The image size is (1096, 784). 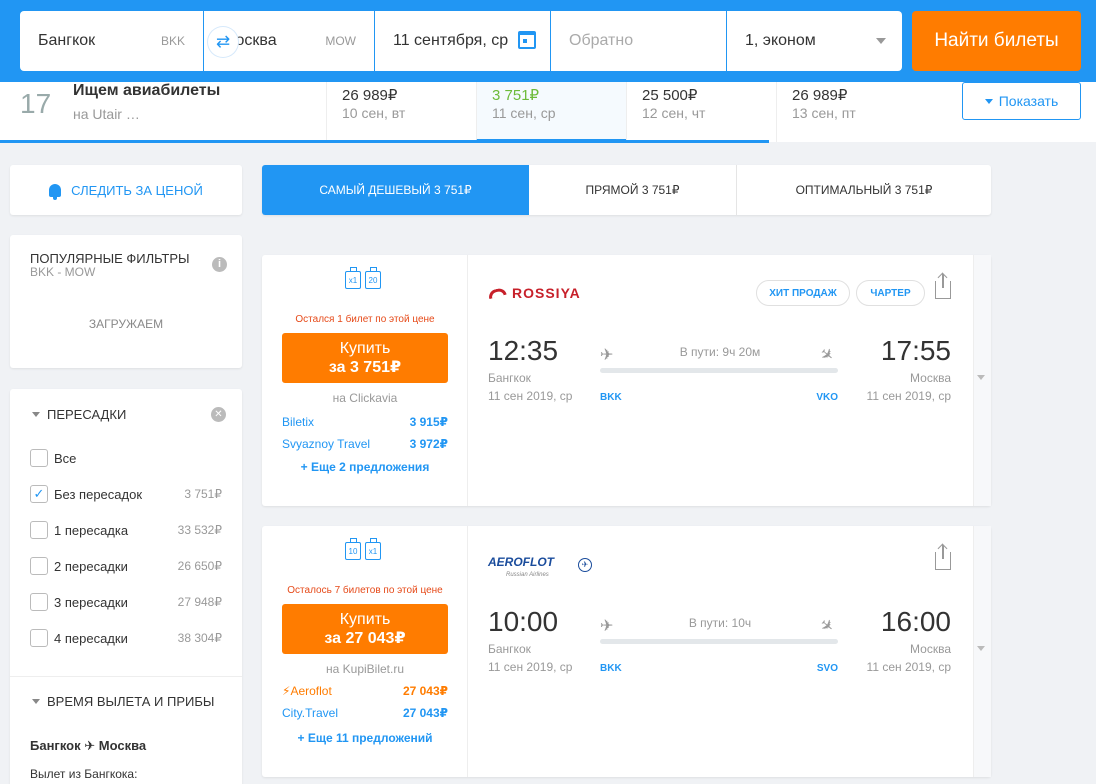 I want to click on time-title: ВРЕМЯ ВЫЛЕТА И ПРИБЫ, so click(x=131, y=701).